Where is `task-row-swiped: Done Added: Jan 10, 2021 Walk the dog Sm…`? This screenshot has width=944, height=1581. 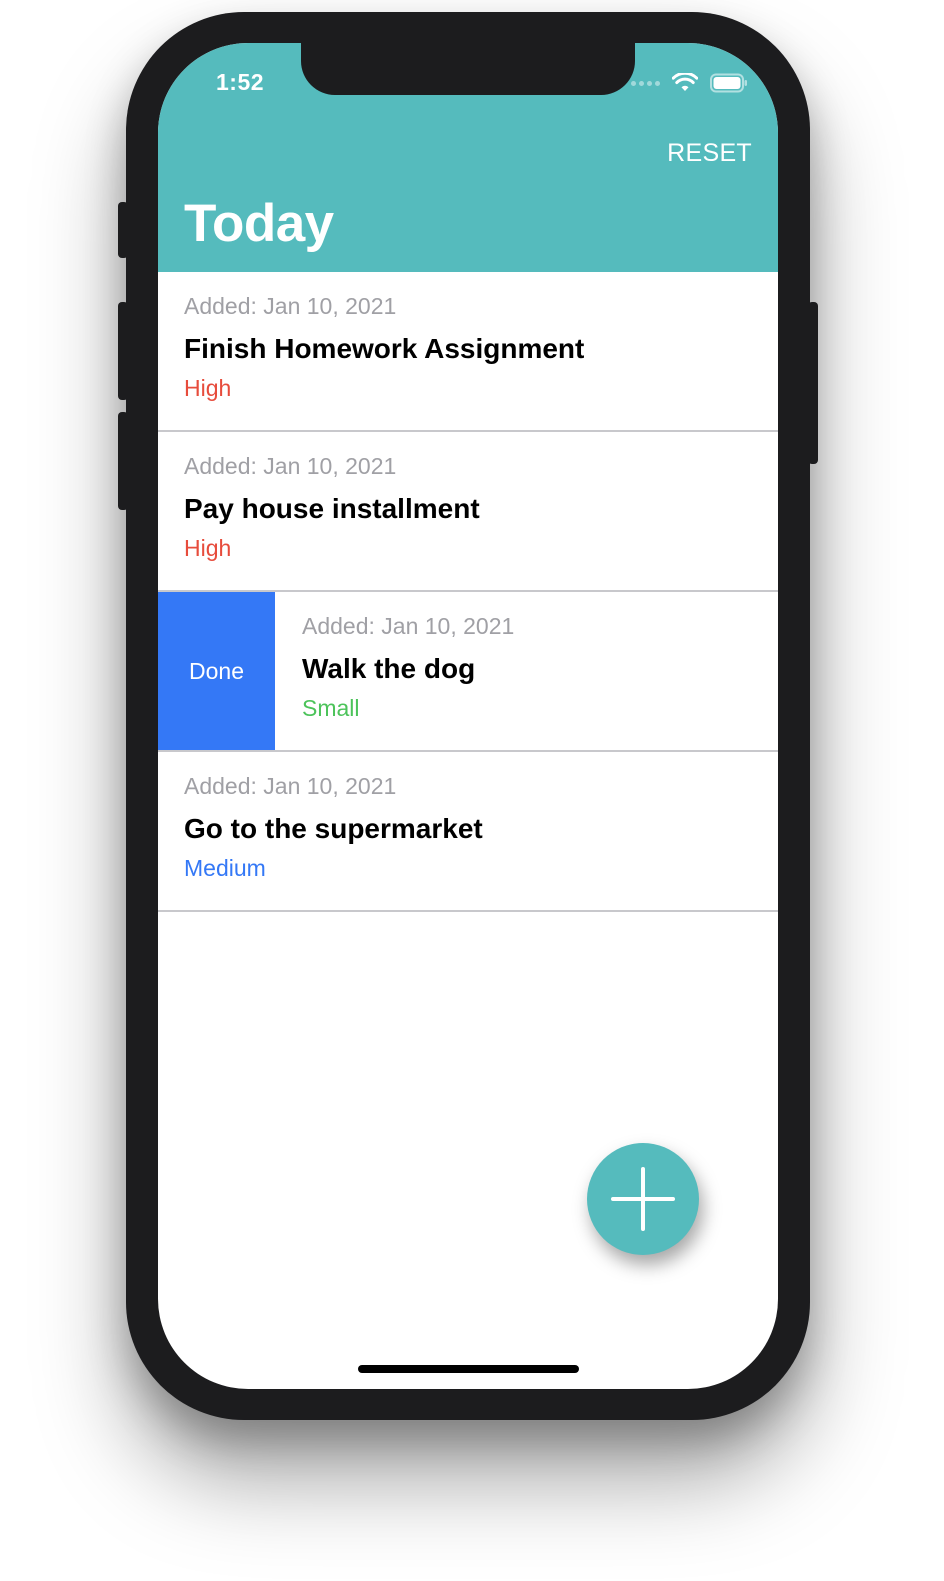
task-row-swiped: Done Added: Jan 10, 2021 Walk the dog Sm… is located at coordinates (468, 672).